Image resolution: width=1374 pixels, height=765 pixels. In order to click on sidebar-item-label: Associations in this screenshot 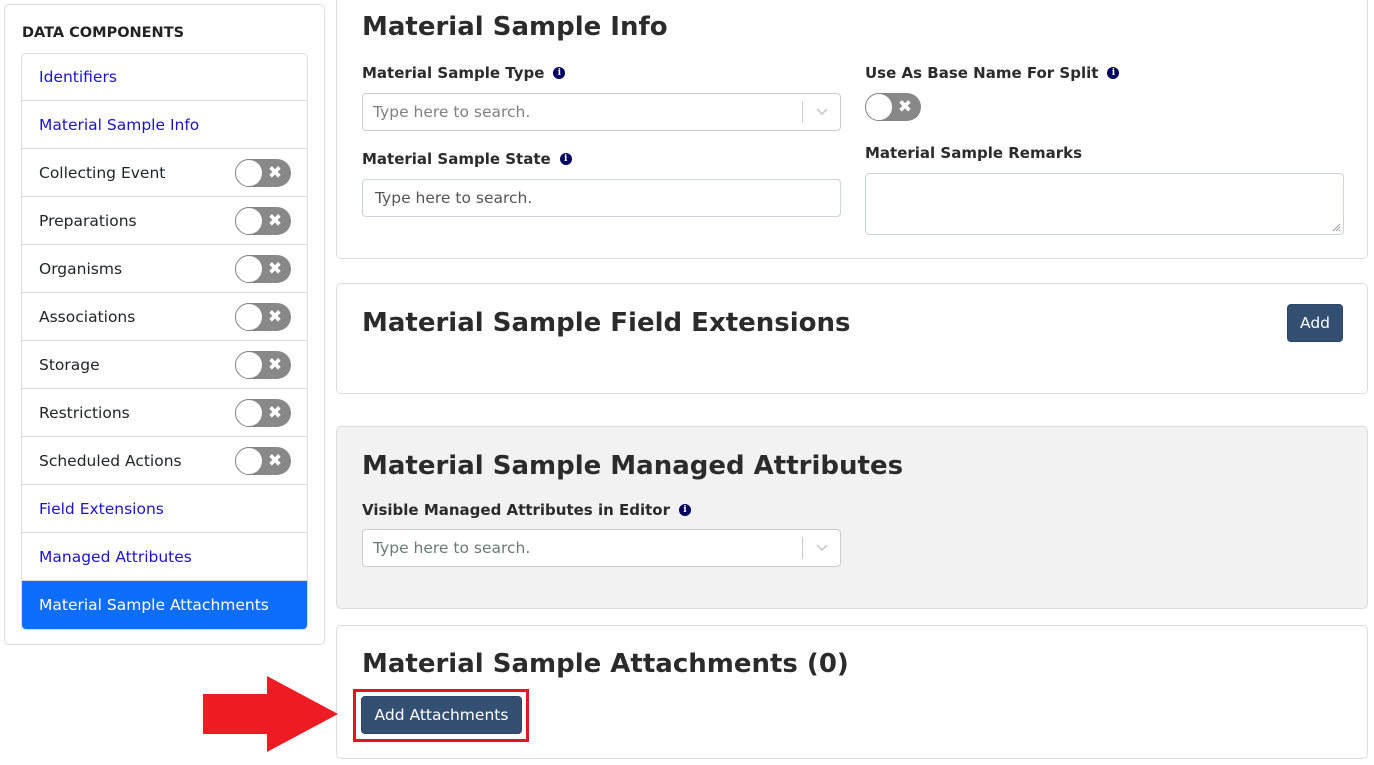, I will do `click(87, 316)`.